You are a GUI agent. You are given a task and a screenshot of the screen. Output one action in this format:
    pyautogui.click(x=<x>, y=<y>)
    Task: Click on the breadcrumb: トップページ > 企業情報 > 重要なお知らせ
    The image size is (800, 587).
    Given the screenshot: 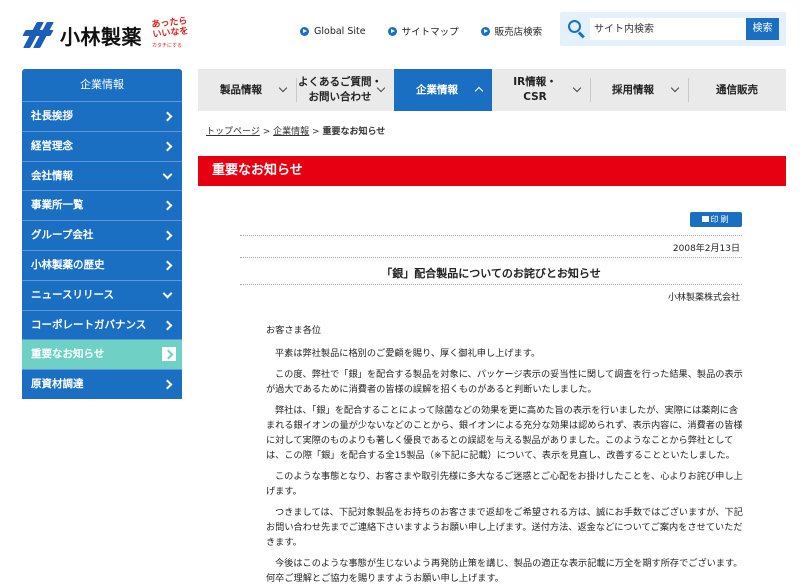 What is the action you would take?
    pyautogui.click(x=296, y=132)
    